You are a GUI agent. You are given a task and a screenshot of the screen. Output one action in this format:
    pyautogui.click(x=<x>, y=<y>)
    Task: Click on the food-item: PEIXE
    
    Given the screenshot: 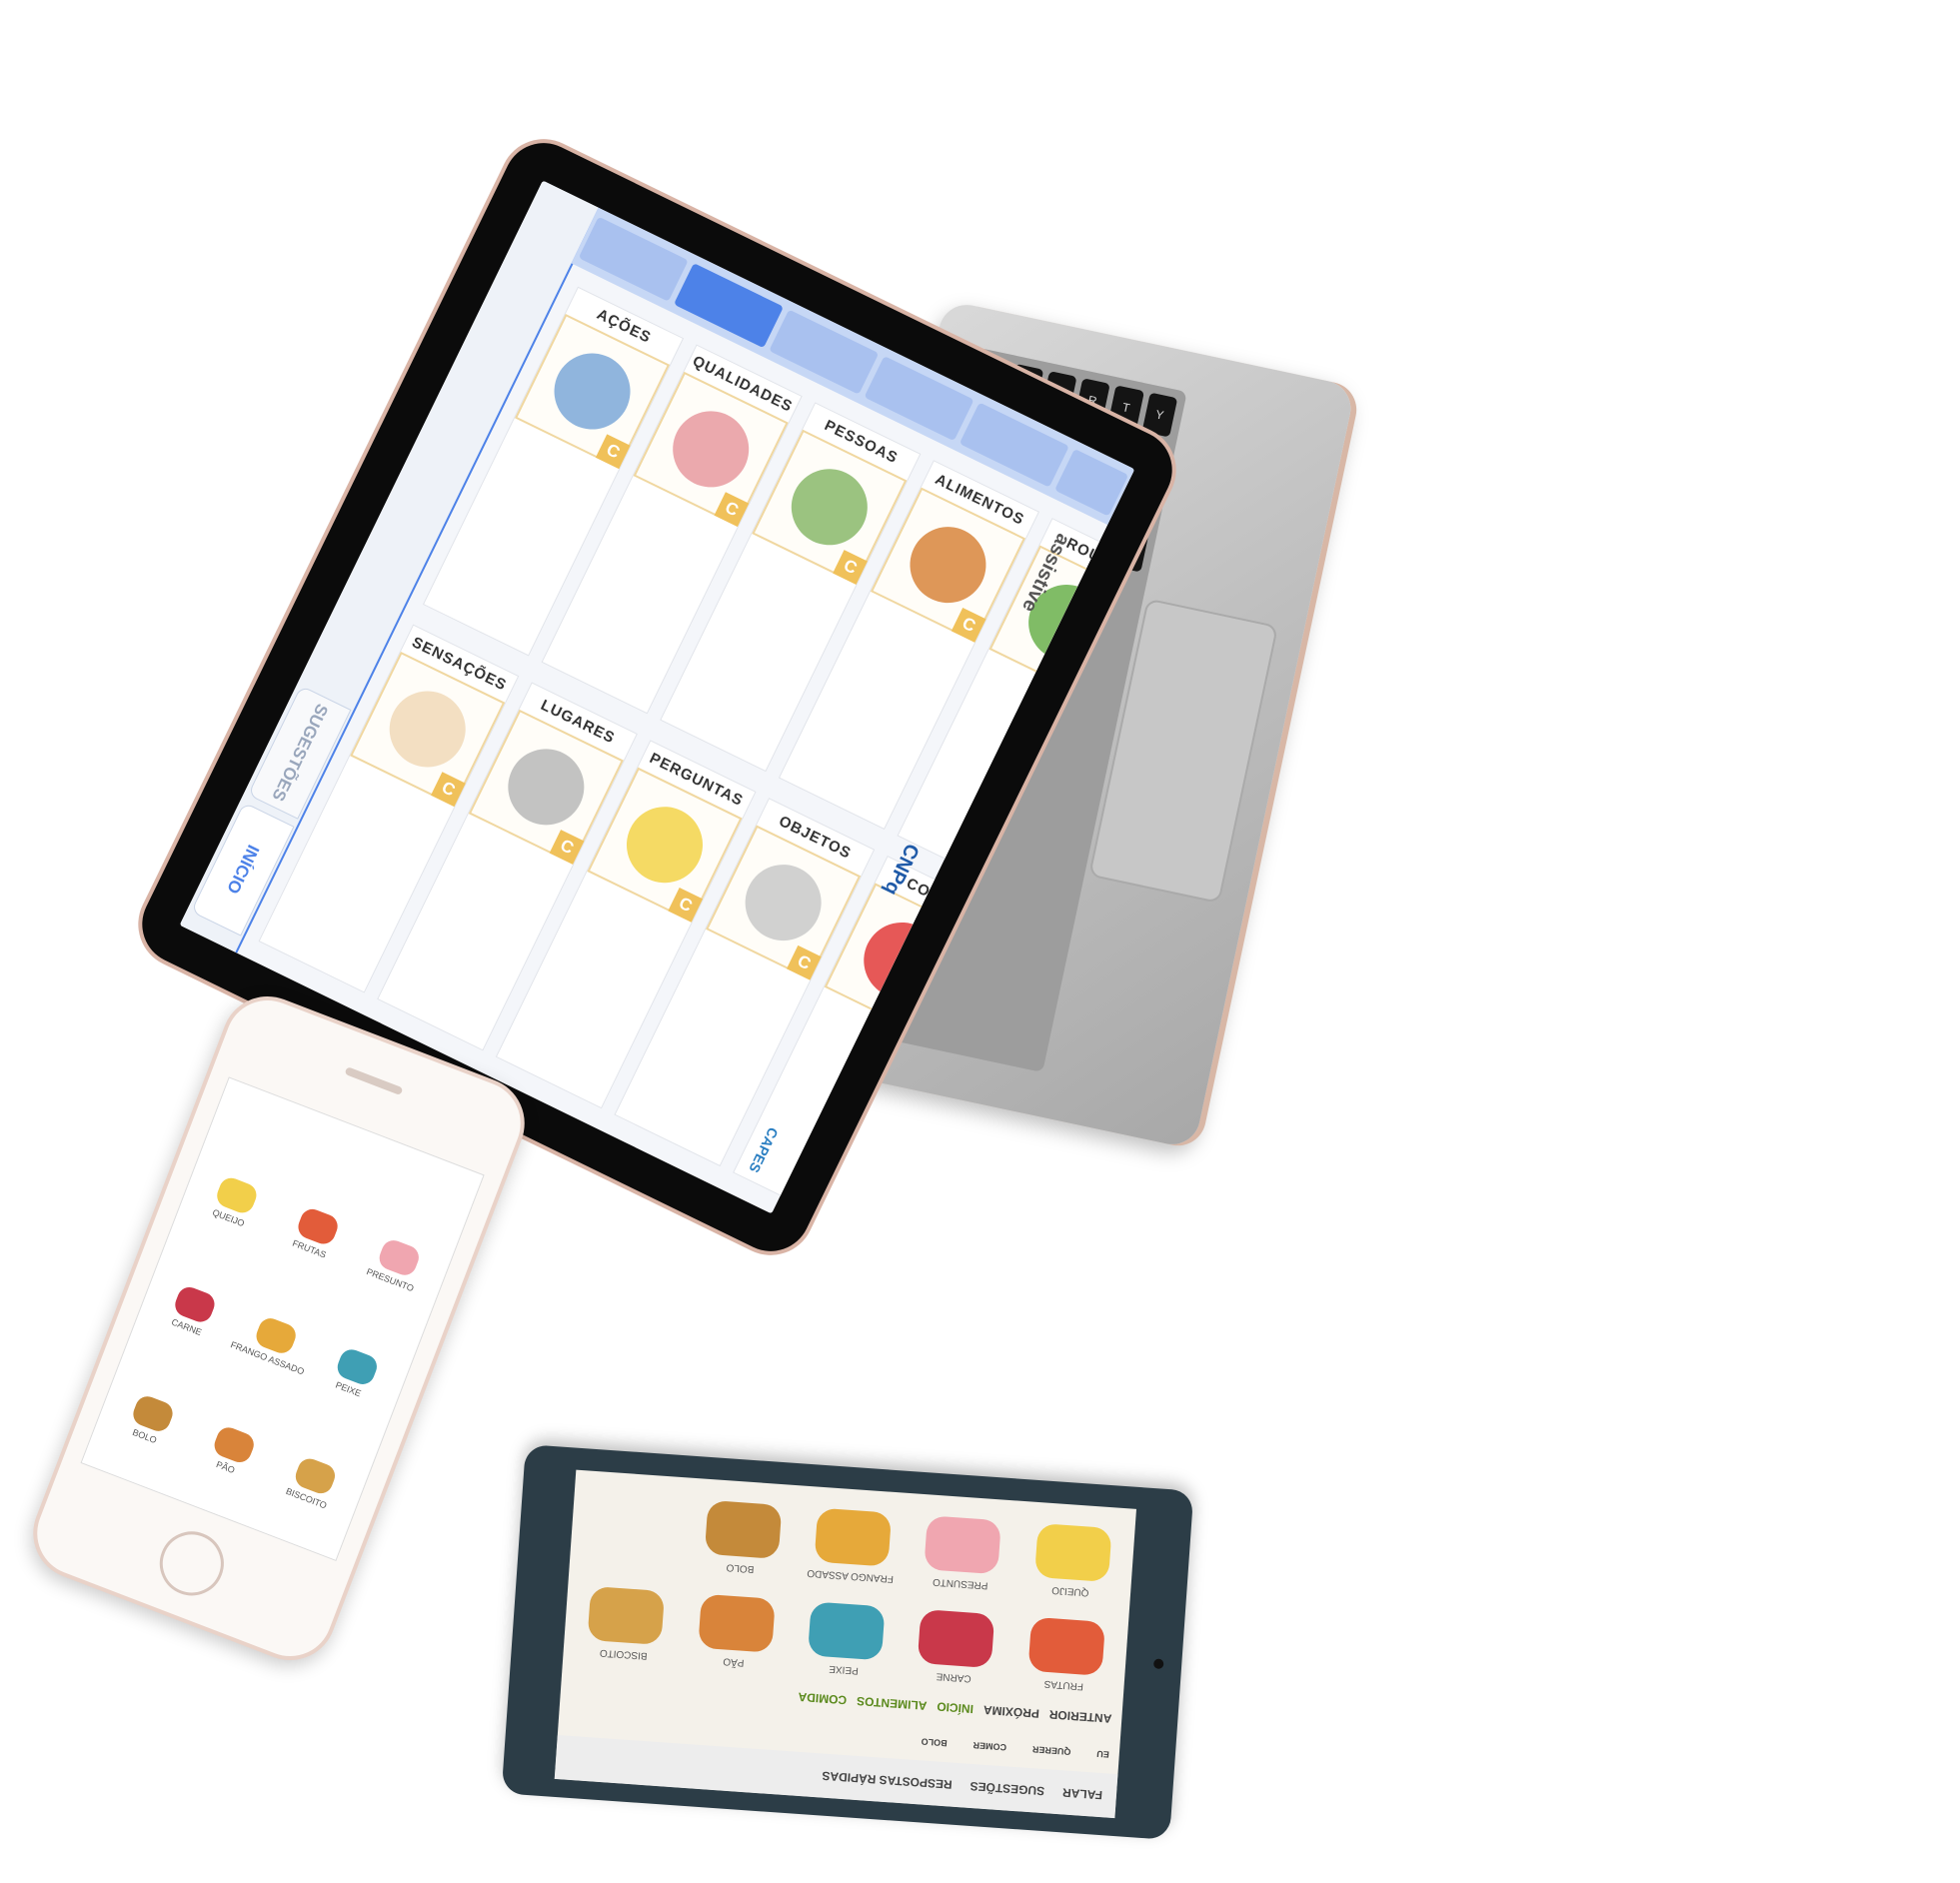 What is the action you would take?
    pyautogui.click(x=847, y=1632)
    